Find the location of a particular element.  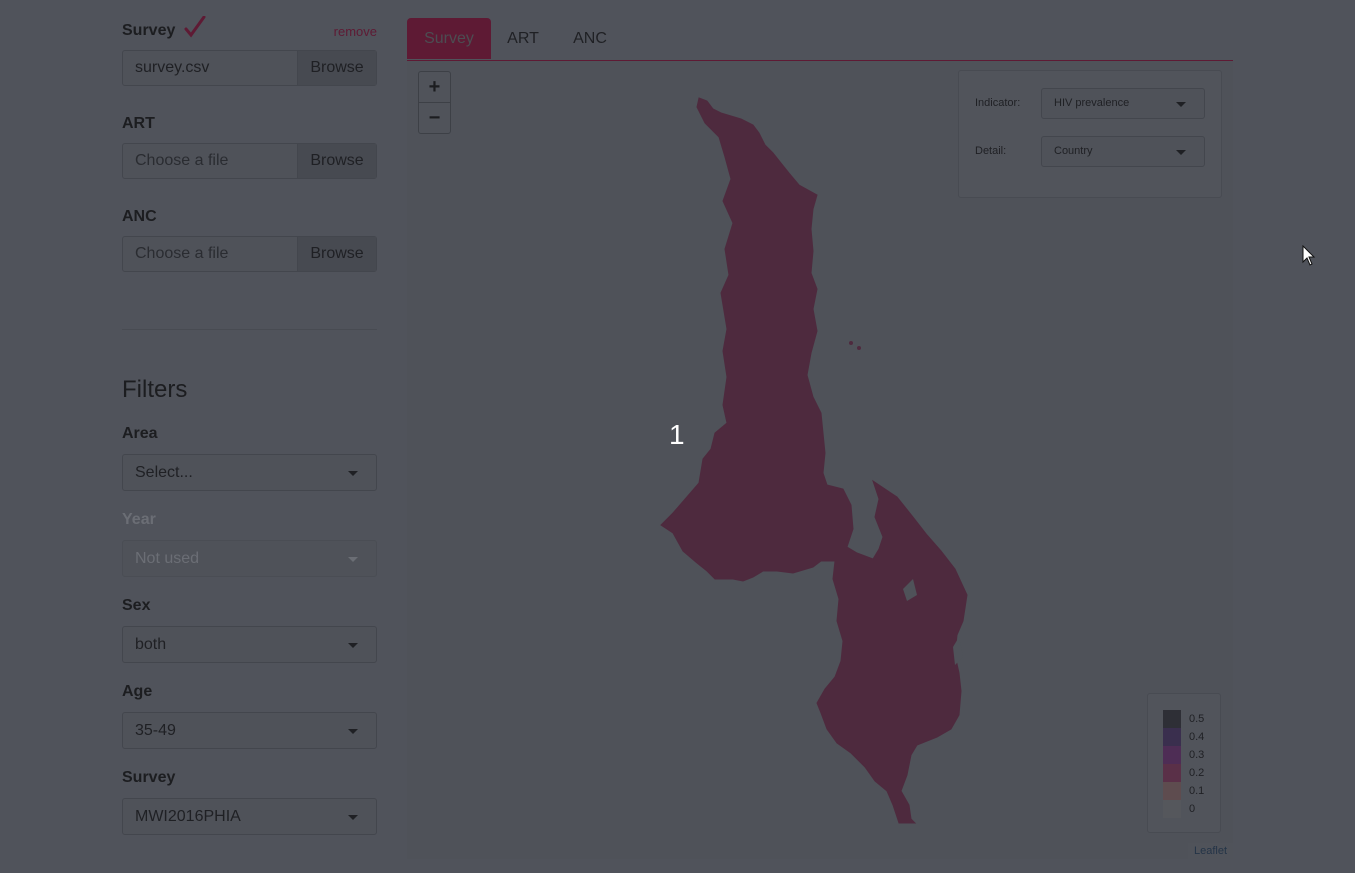

legend-item: 0.2 is located at coordinates (1190, 773).